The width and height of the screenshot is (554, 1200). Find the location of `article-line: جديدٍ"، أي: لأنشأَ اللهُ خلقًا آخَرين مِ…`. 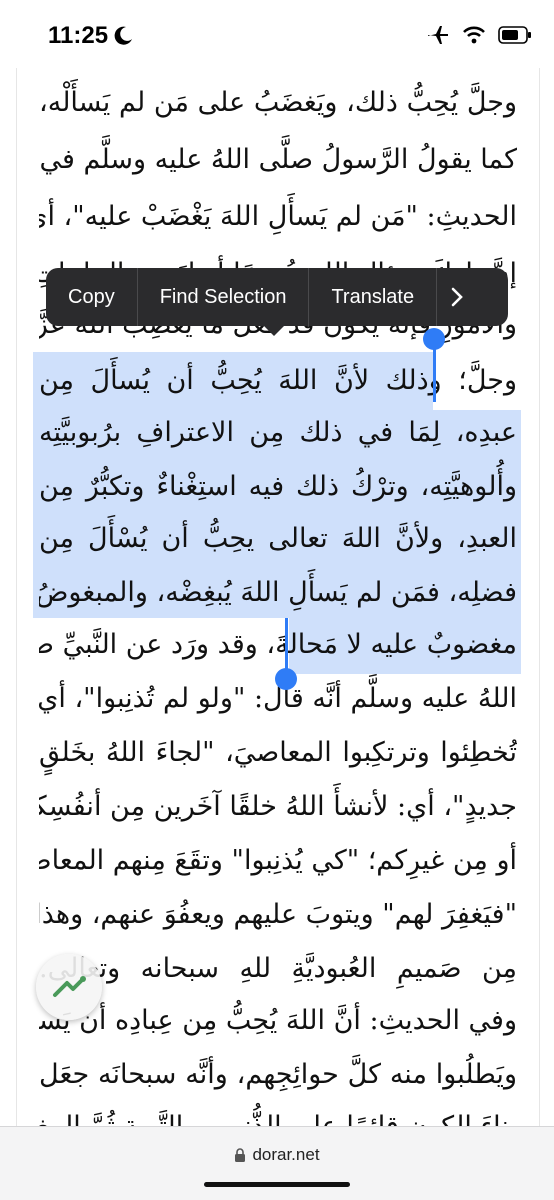

article-line: جديدٍ"، أي: لأنشأَ اللهُ خلقًا آخَرين مِ… is located at coordinates (278, 807).